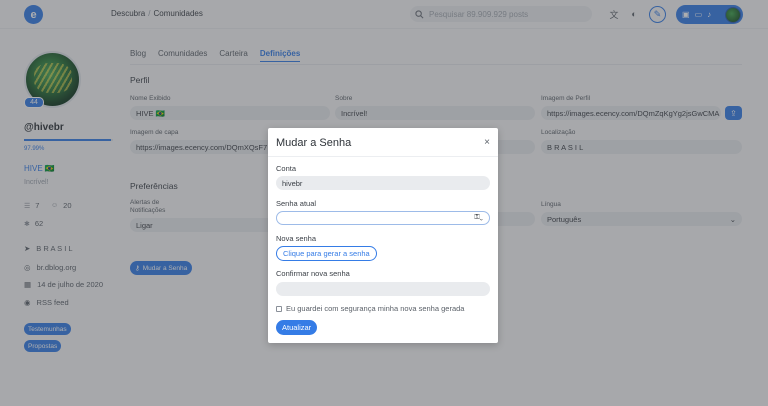  I want to click on account-label: Conta, so click(286, 168).